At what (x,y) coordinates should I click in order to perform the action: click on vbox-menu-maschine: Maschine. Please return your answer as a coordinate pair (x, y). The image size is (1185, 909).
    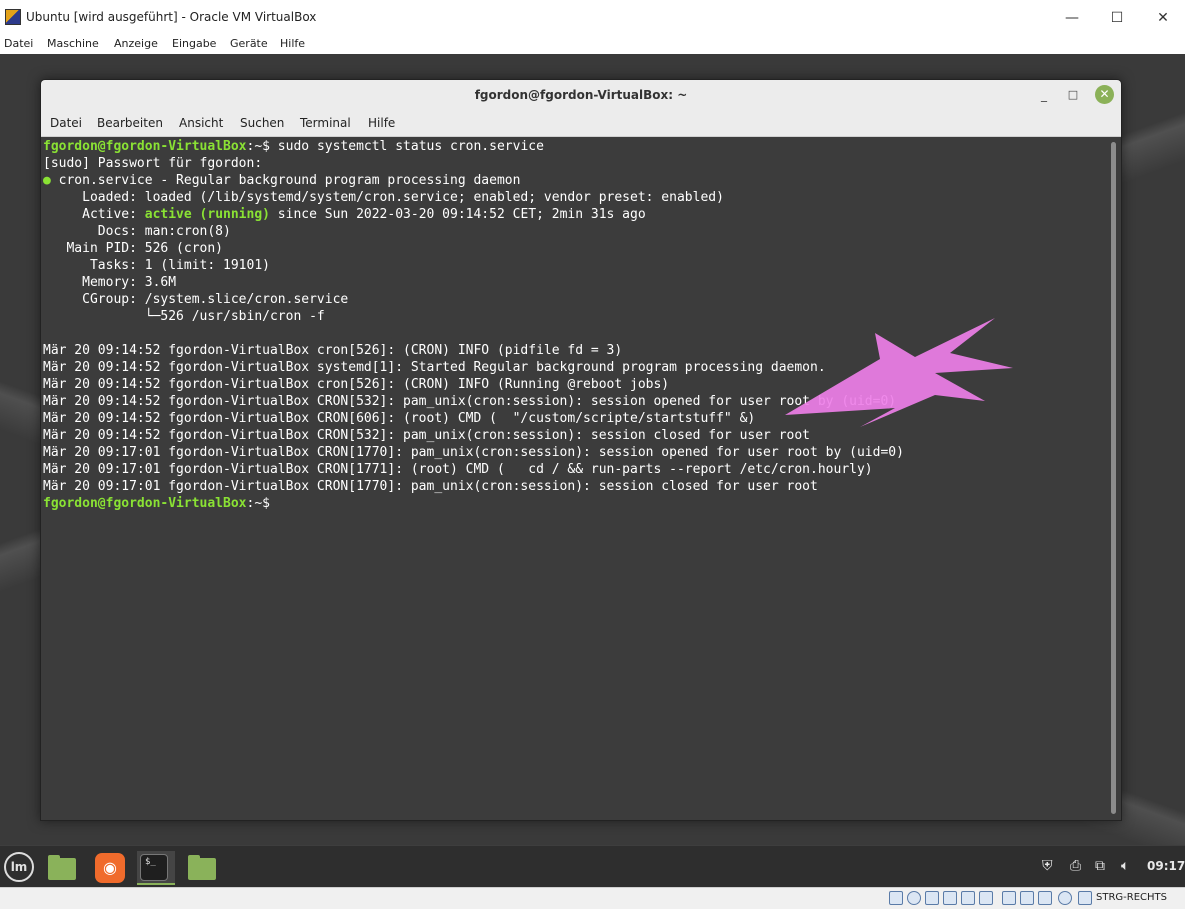
    Looking at the image, I should click on (73, 43).